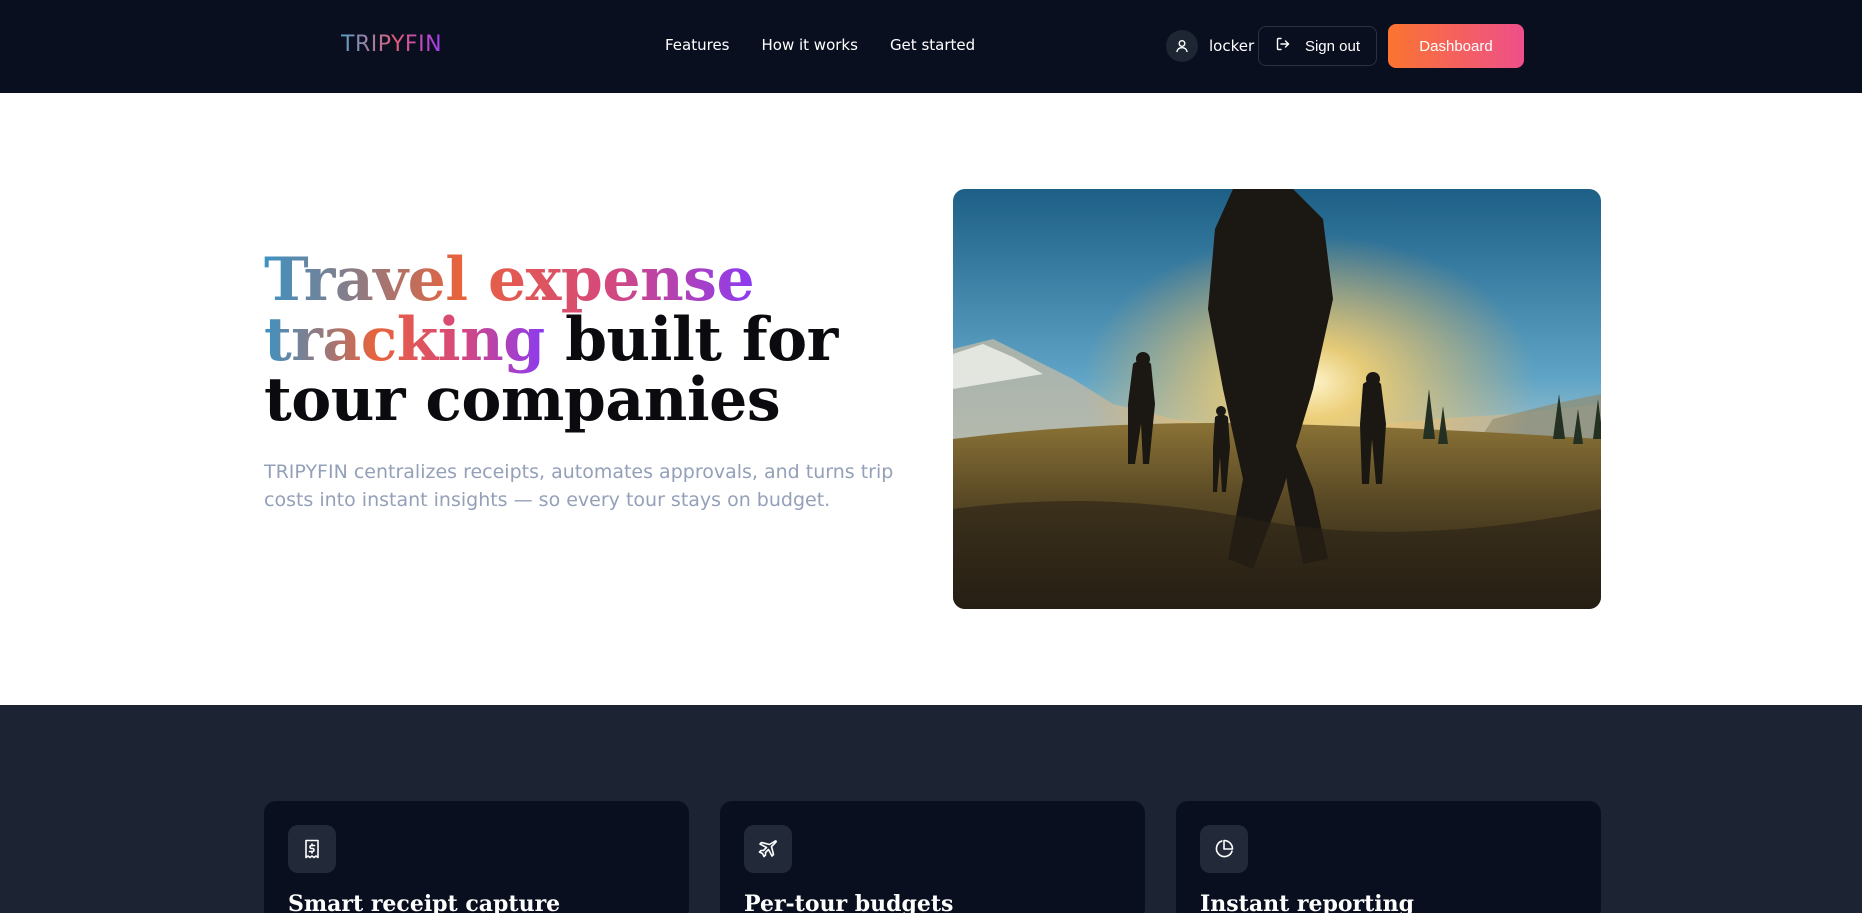  Describe the element at coordinates (1456, 46) in the screenshot. I see `dashboard-button: Dashboard` at that location.